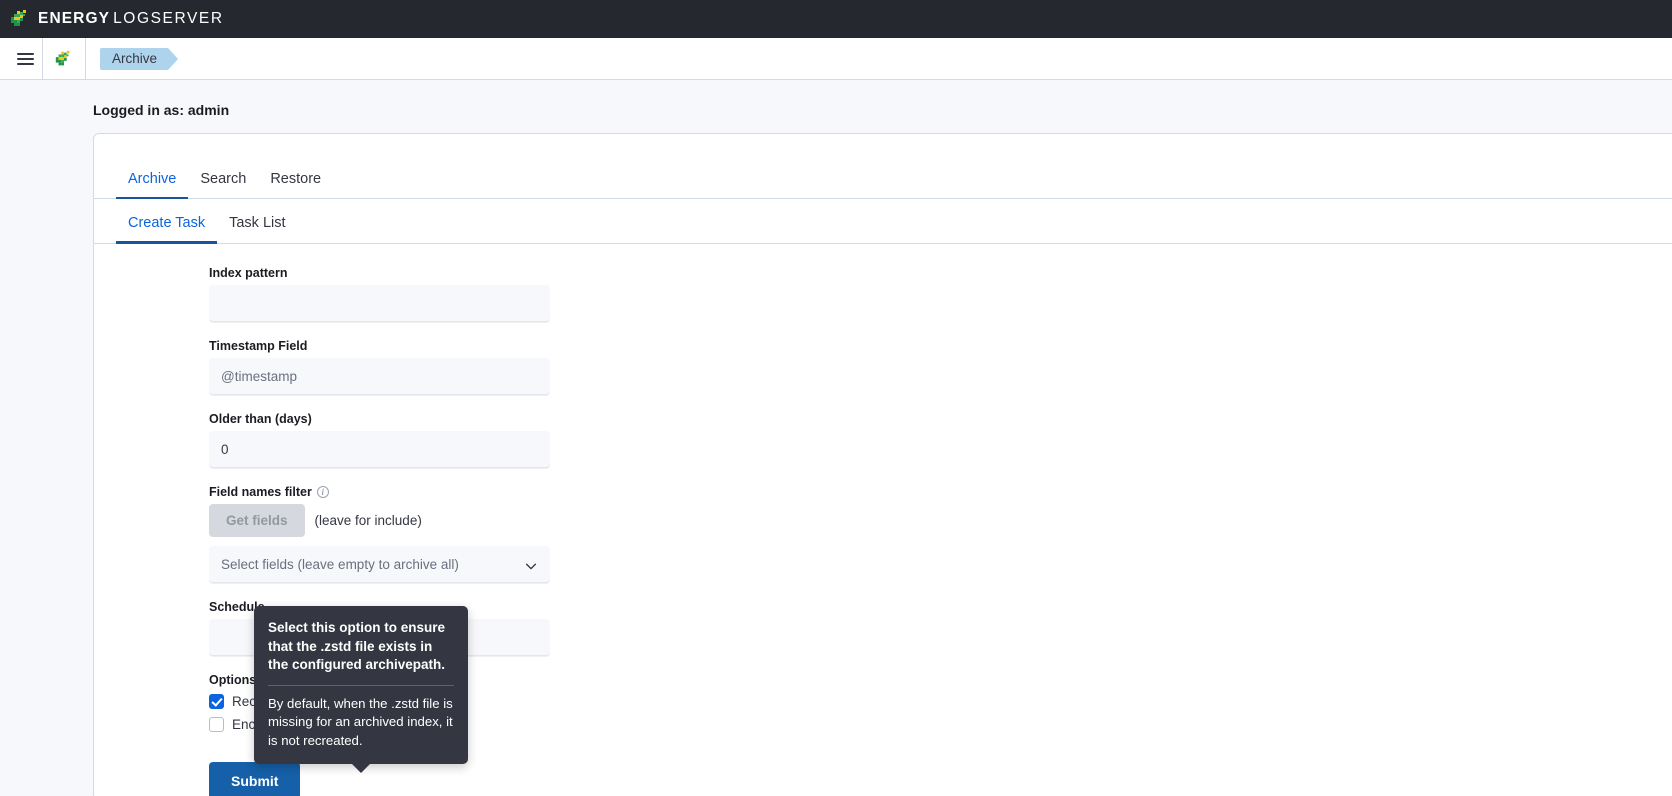 This screenshot has height=796, width=1672. I want to click on timestamp-field-label: Timestamp Field, so click(258, 346).